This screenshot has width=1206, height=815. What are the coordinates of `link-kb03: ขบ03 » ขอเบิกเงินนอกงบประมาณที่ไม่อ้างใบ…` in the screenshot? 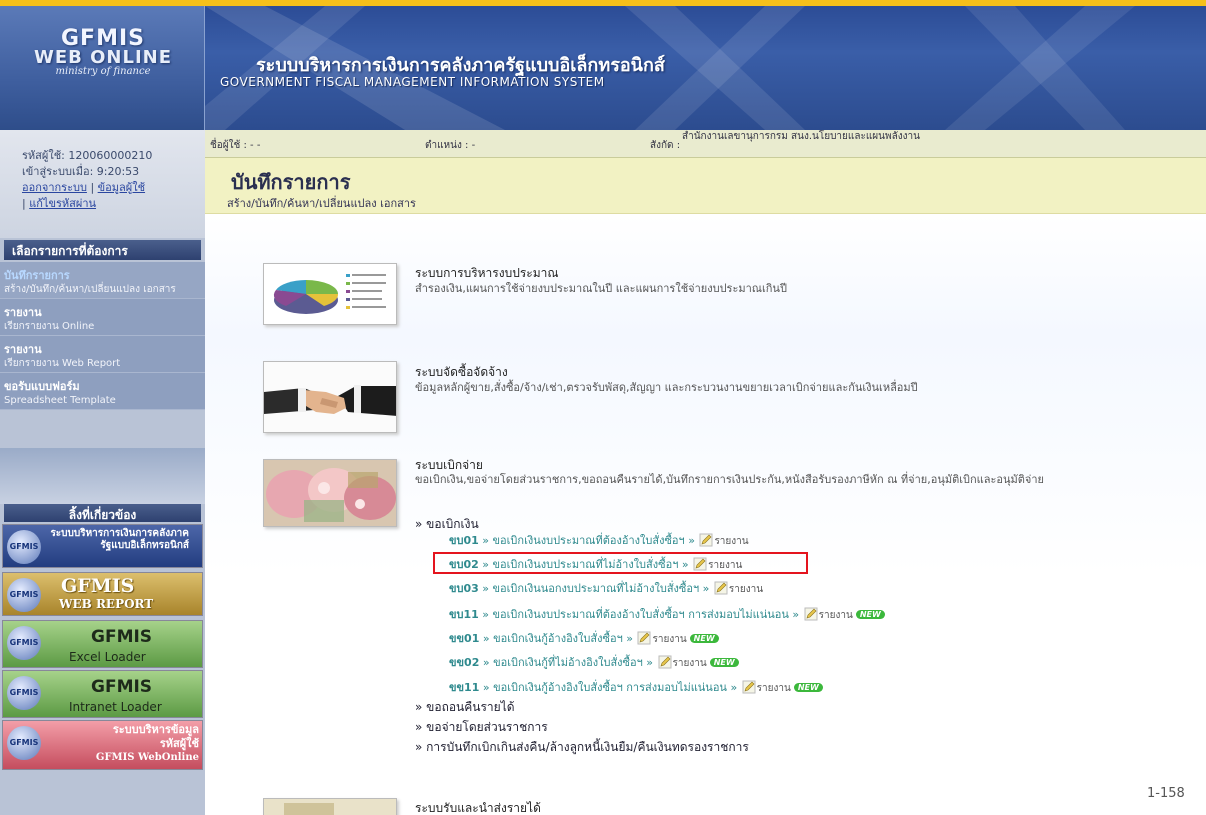 It's located at (606, 588).